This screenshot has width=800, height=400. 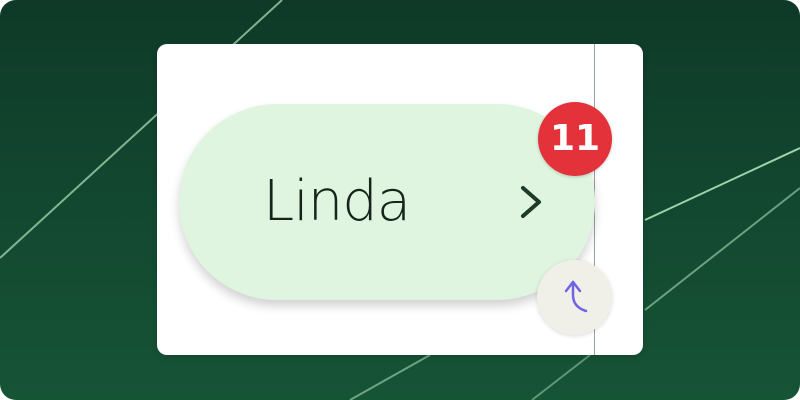 I want to click on chevron-right-icon, so click(x=531, y=202).